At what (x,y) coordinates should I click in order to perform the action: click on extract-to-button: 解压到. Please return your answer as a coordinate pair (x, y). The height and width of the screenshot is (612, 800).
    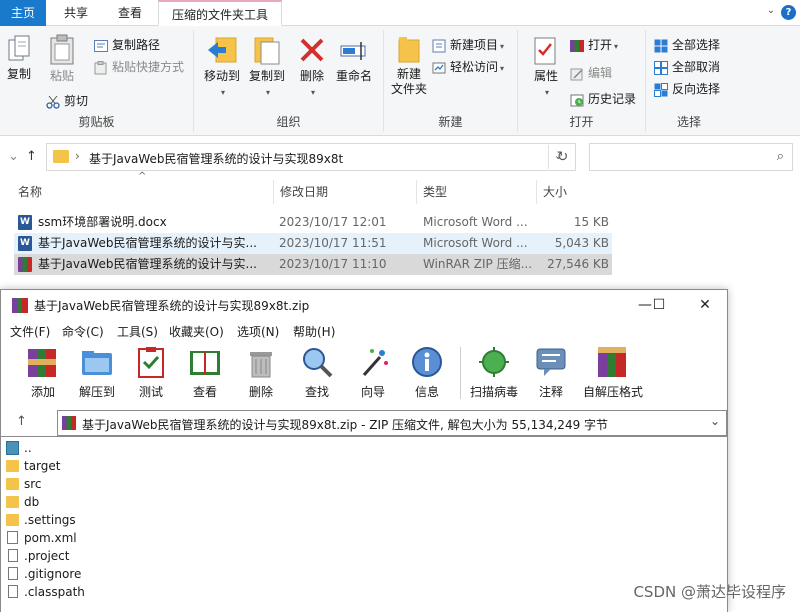
    Looking at the image, I should click on (97, 372).